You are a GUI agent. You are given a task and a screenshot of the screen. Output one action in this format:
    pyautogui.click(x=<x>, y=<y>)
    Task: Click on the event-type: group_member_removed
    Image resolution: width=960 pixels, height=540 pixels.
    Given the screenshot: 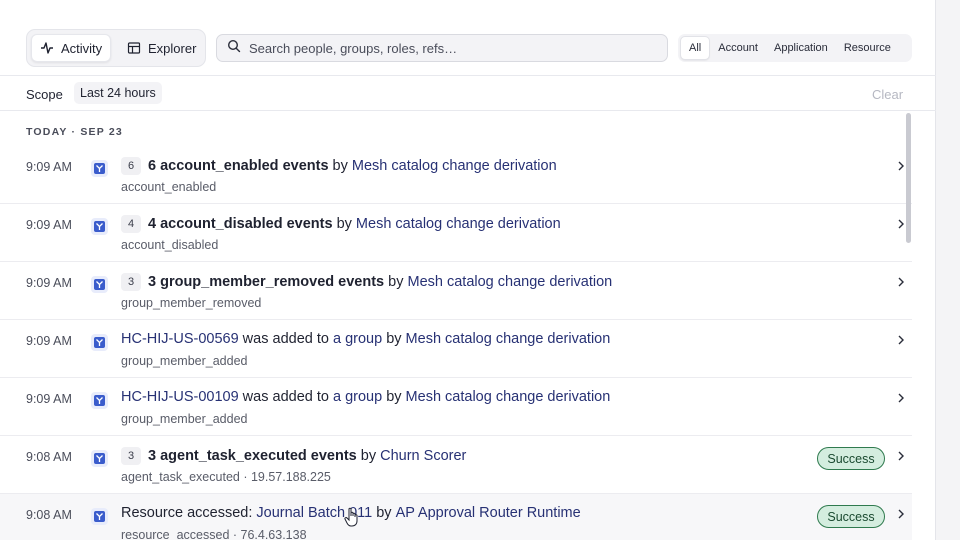 What is the action you would take?
    pyautogui.click(x=191, y=303)
    